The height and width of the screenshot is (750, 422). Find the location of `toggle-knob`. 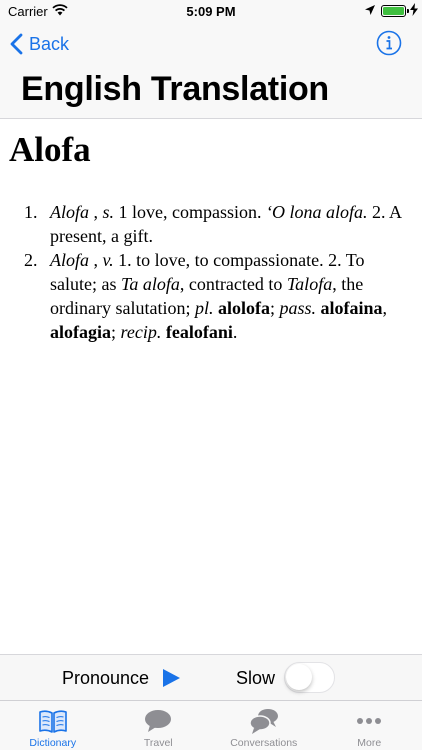

toggle-knob is located at coordinates (299, 677).